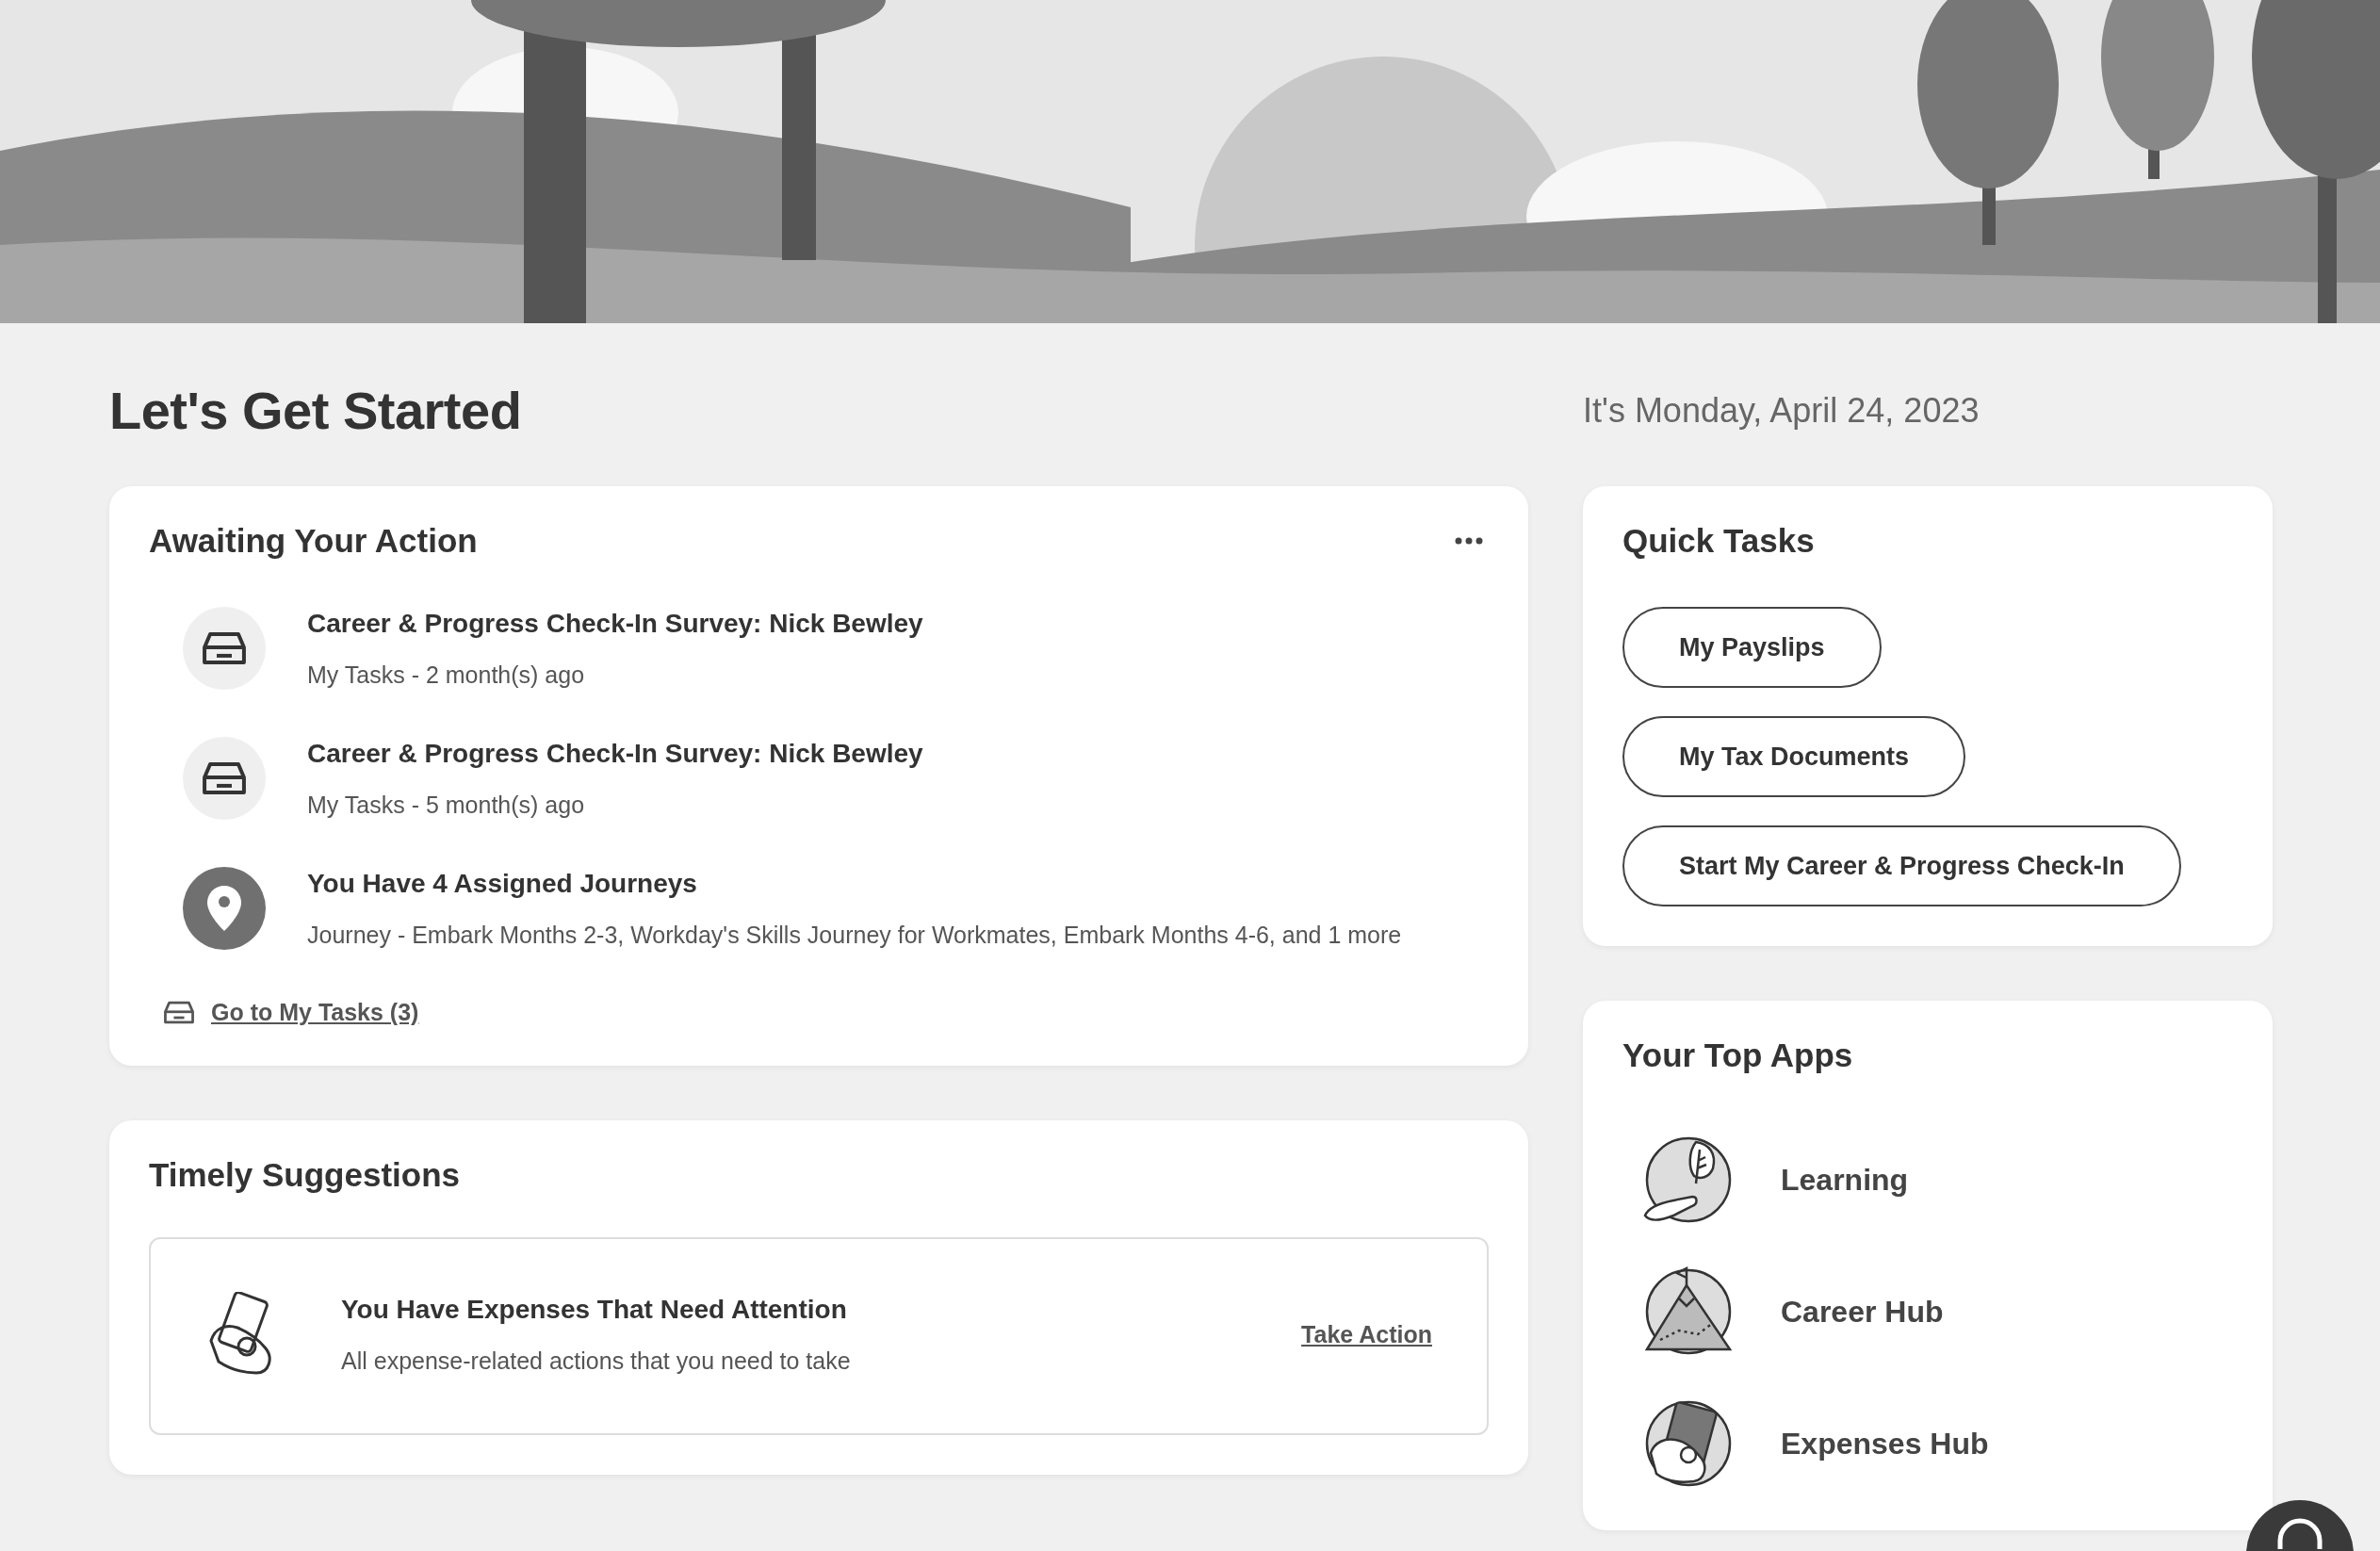 The height and width of the screenshot is (1551, 2380). Describe the element at coordinates (1719, 541) in the screenshot. I see `card-title: Quick Tasks` at that location.